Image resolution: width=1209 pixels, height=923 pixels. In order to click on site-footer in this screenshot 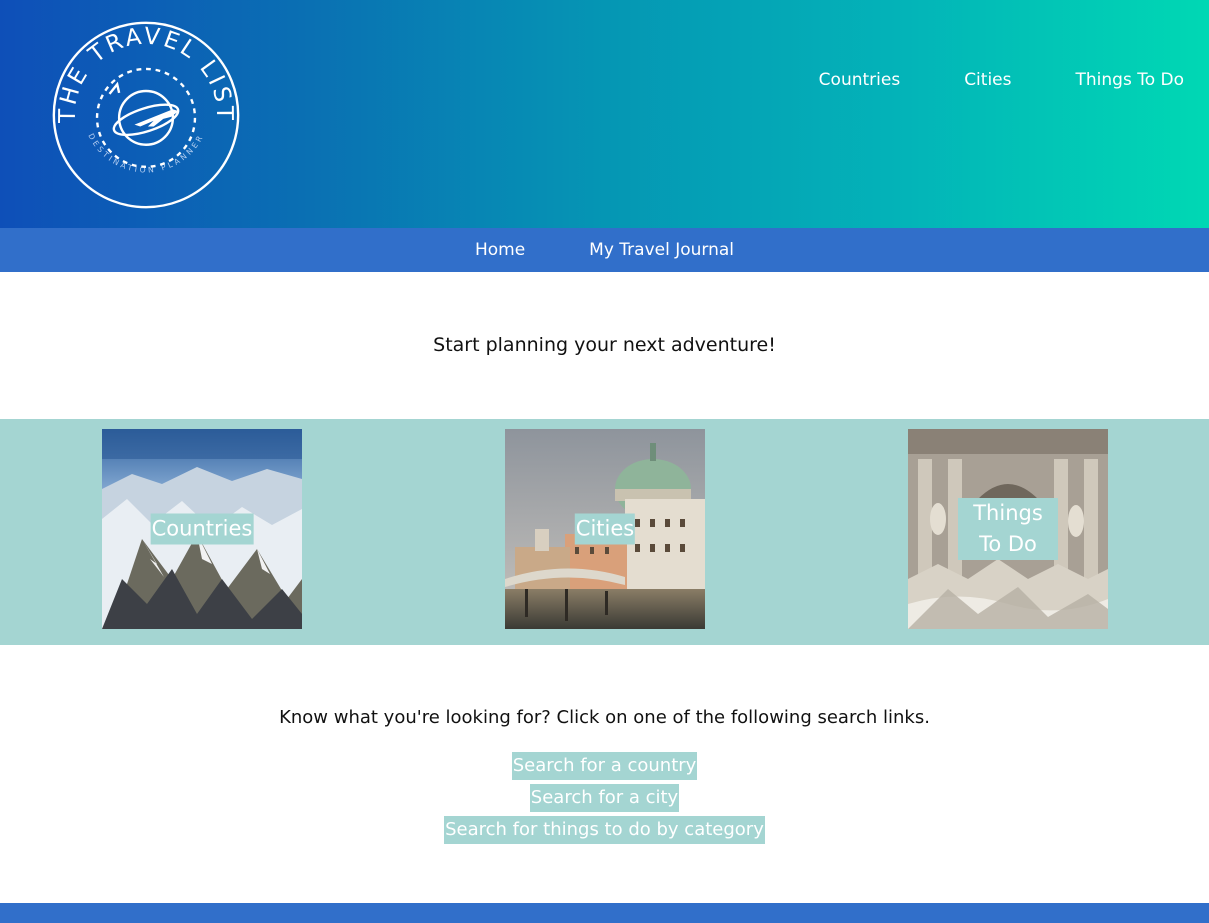, I will do `click(604, 913)`.